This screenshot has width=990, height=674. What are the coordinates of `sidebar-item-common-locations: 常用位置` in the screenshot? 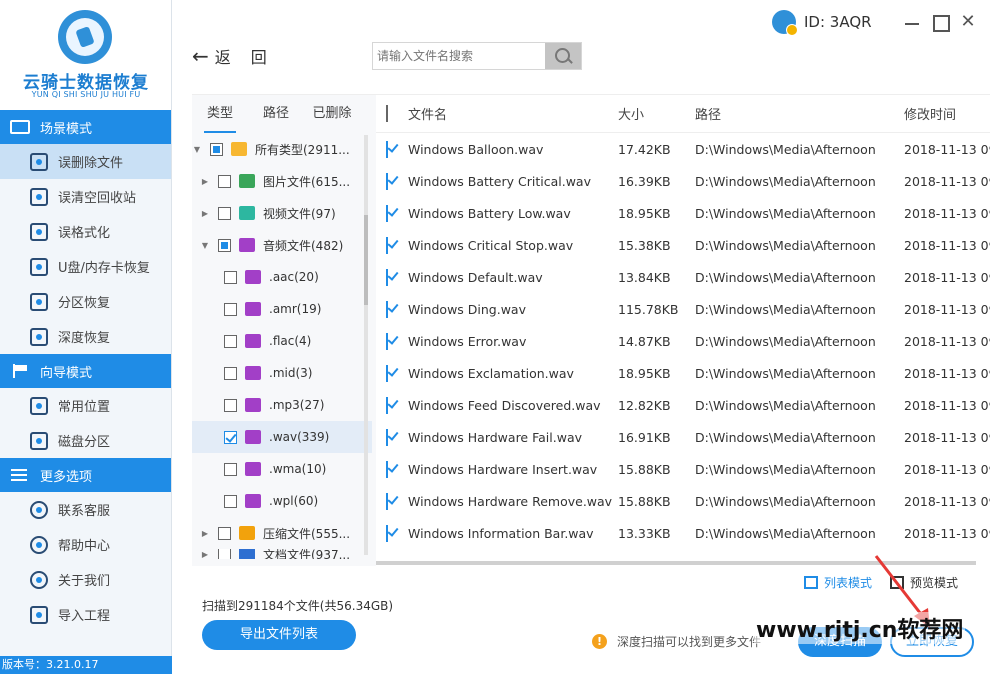 It's located at (85, 405).